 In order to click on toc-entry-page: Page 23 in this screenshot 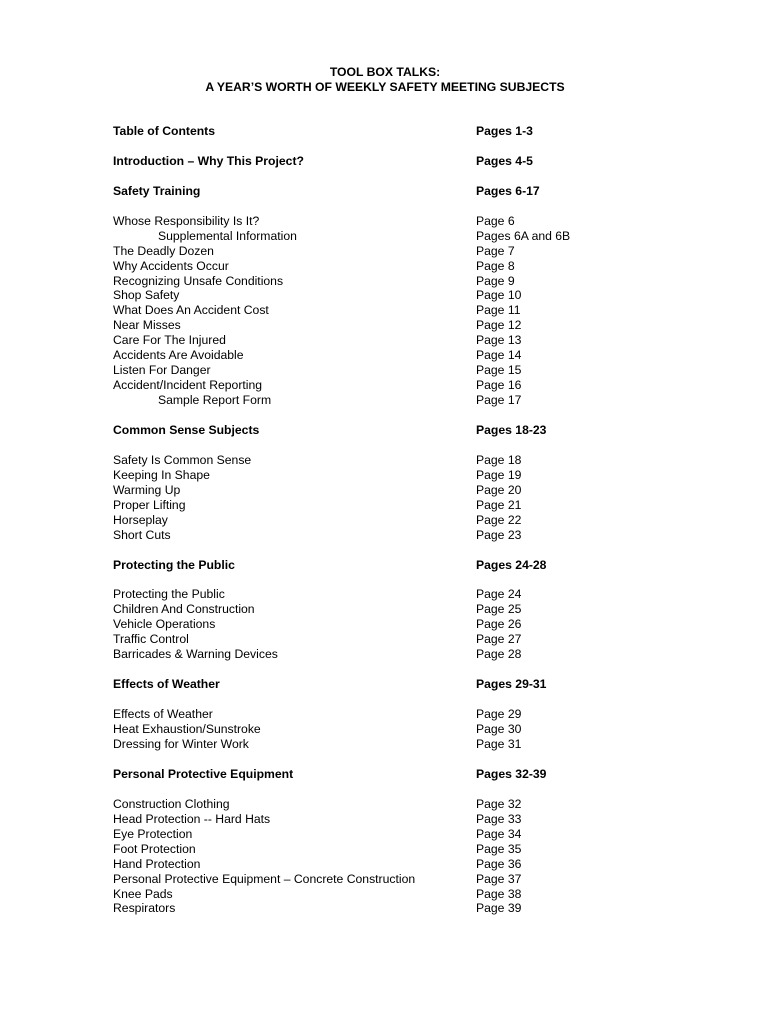, I will do `click(499, 534)`.